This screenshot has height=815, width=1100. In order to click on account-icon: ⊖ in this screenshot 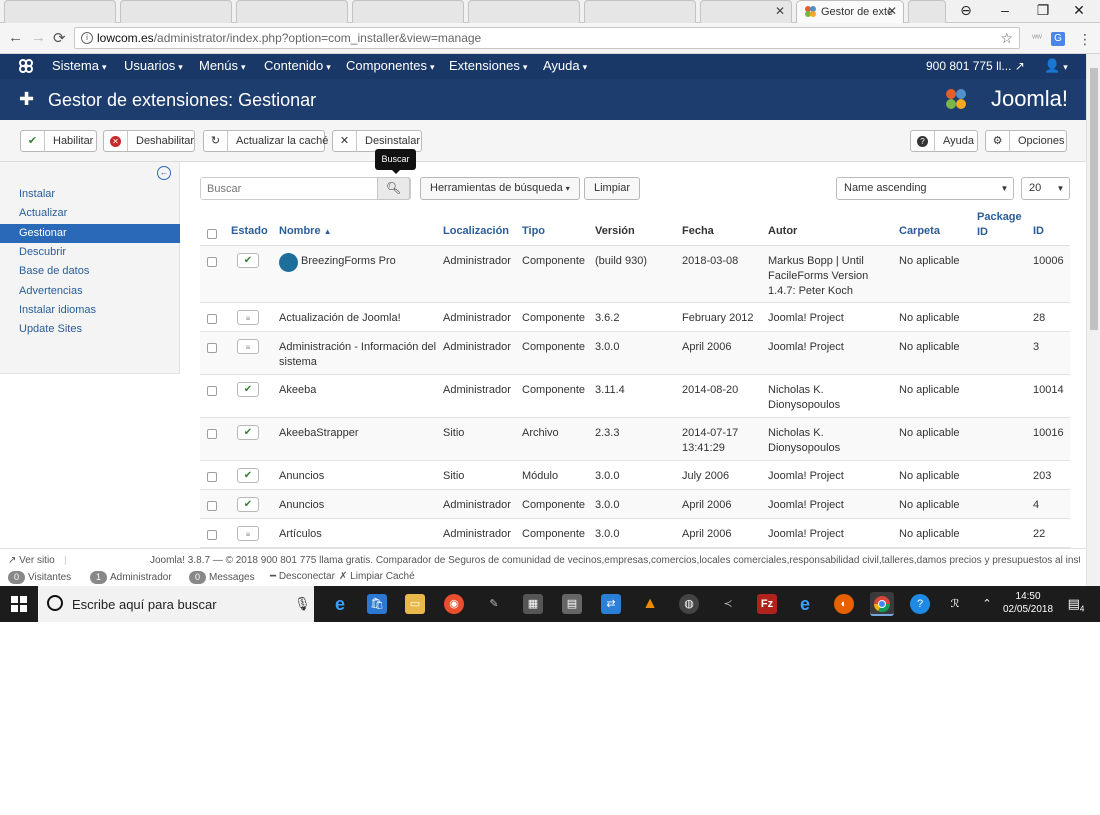, I will do `click(966, 10)`.